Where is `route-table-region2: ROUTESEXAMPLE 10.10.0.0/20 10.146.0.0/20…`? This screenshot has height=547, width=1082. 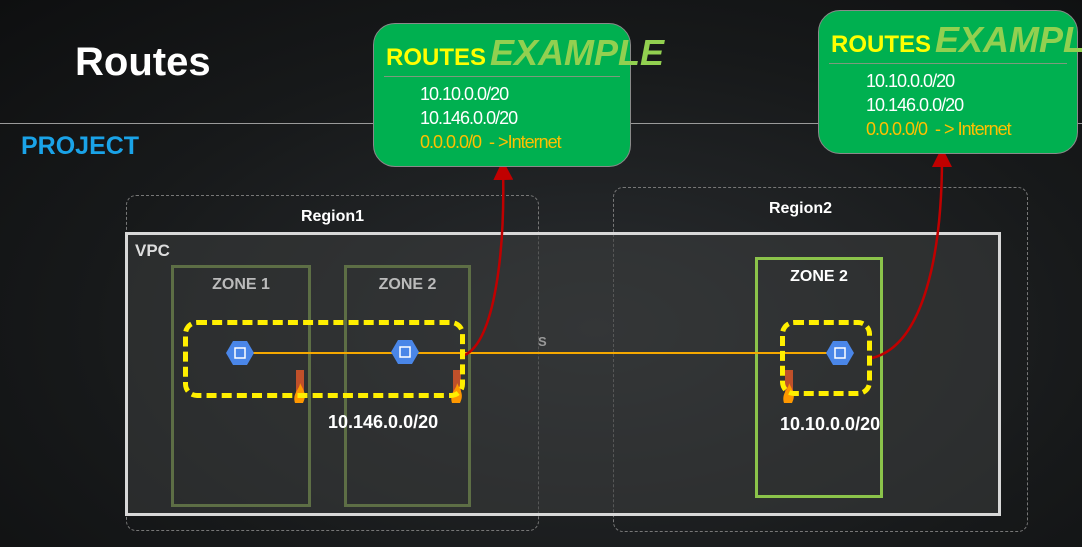 route-table-region2: ROUTESEXAMPLE 10.10.0.0/20 10.146.0.0/20… is located at coordinates (950, 82).